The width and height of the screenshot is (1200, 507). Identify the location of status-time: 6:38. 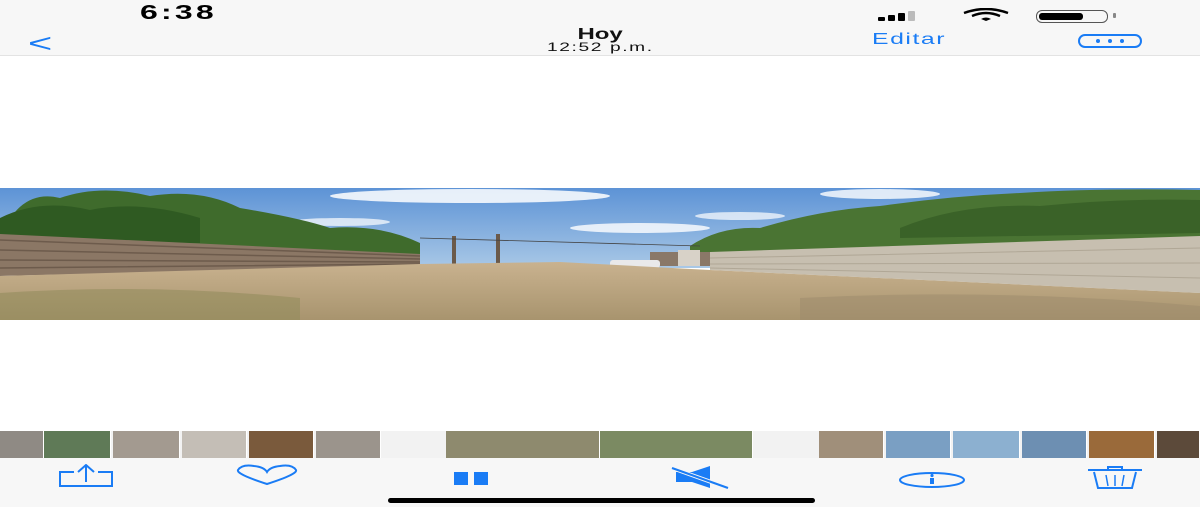
(178, 13).